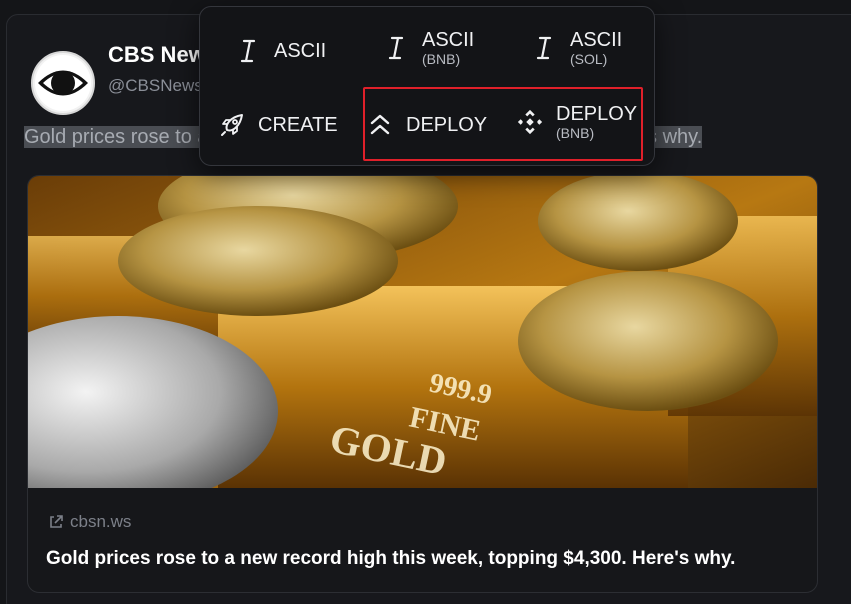  I want to click on cbs-avatar, so click(63, 83).